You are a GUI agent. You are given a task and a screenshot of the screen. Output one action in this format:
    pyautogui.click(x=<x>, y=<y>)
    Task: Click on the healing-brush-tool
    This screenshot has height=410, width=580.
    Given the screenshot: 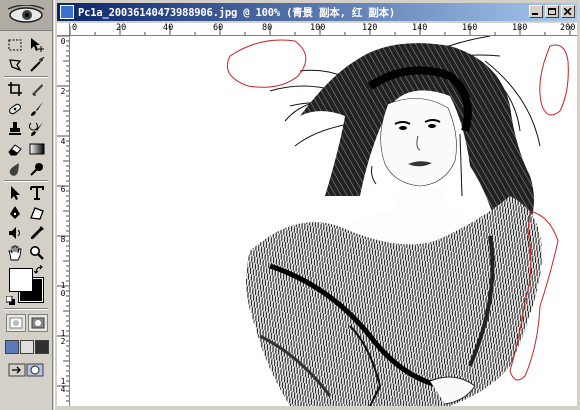 What is the action you would take?
    pyautogui.click(x=15, y=109)
    